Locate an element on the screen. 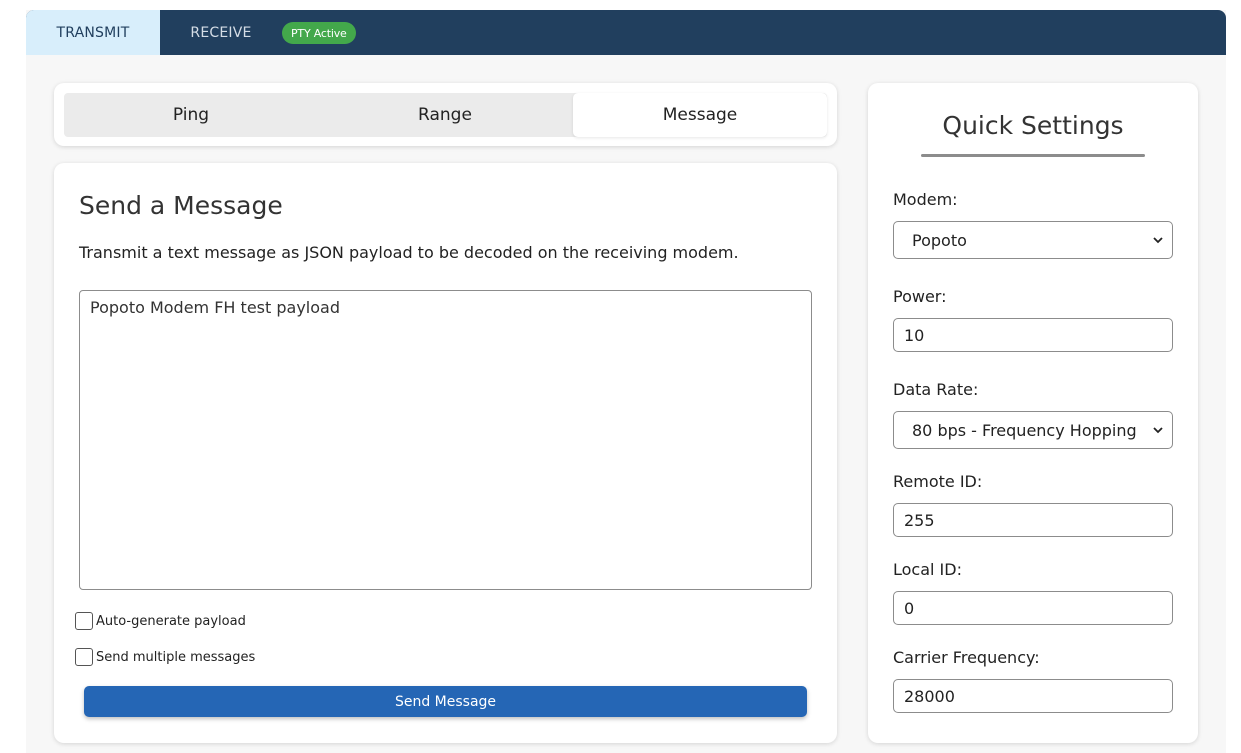  pty-status-badge: PTY Active is located at coordinates (319, 33).